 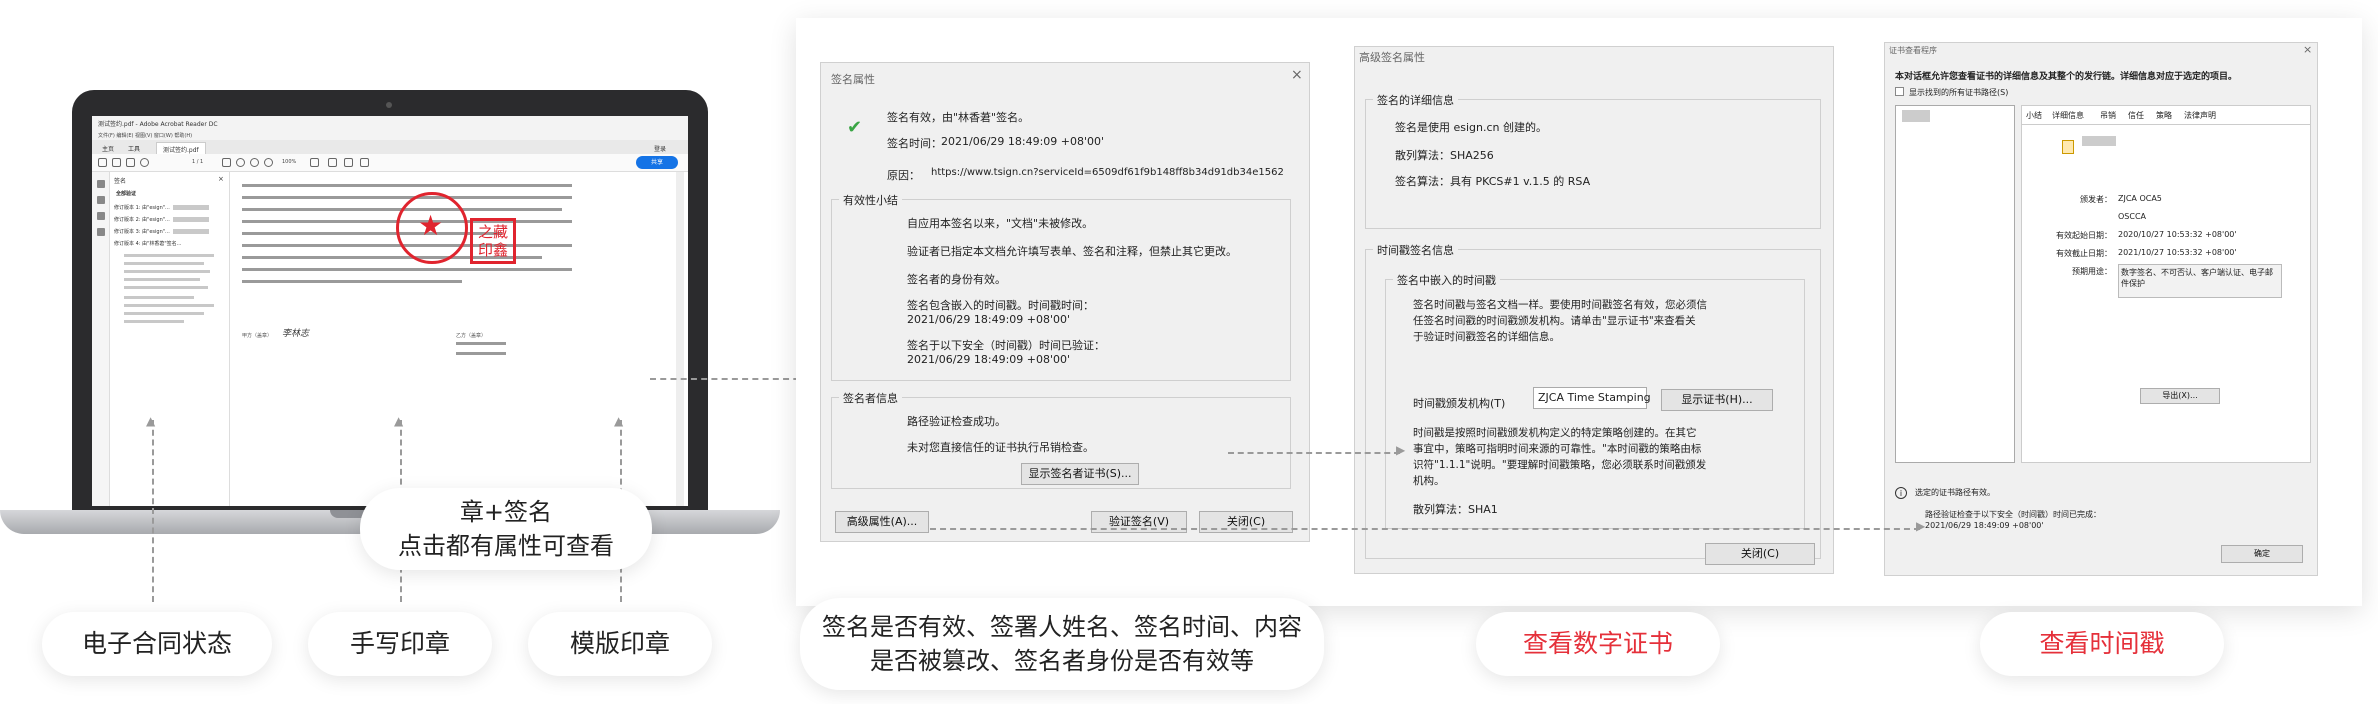 What do you see at coordinates (257, 336) in the screenshot?
I see `party-a-label: 甲方（盖章）` at bounding box center [257, 336].